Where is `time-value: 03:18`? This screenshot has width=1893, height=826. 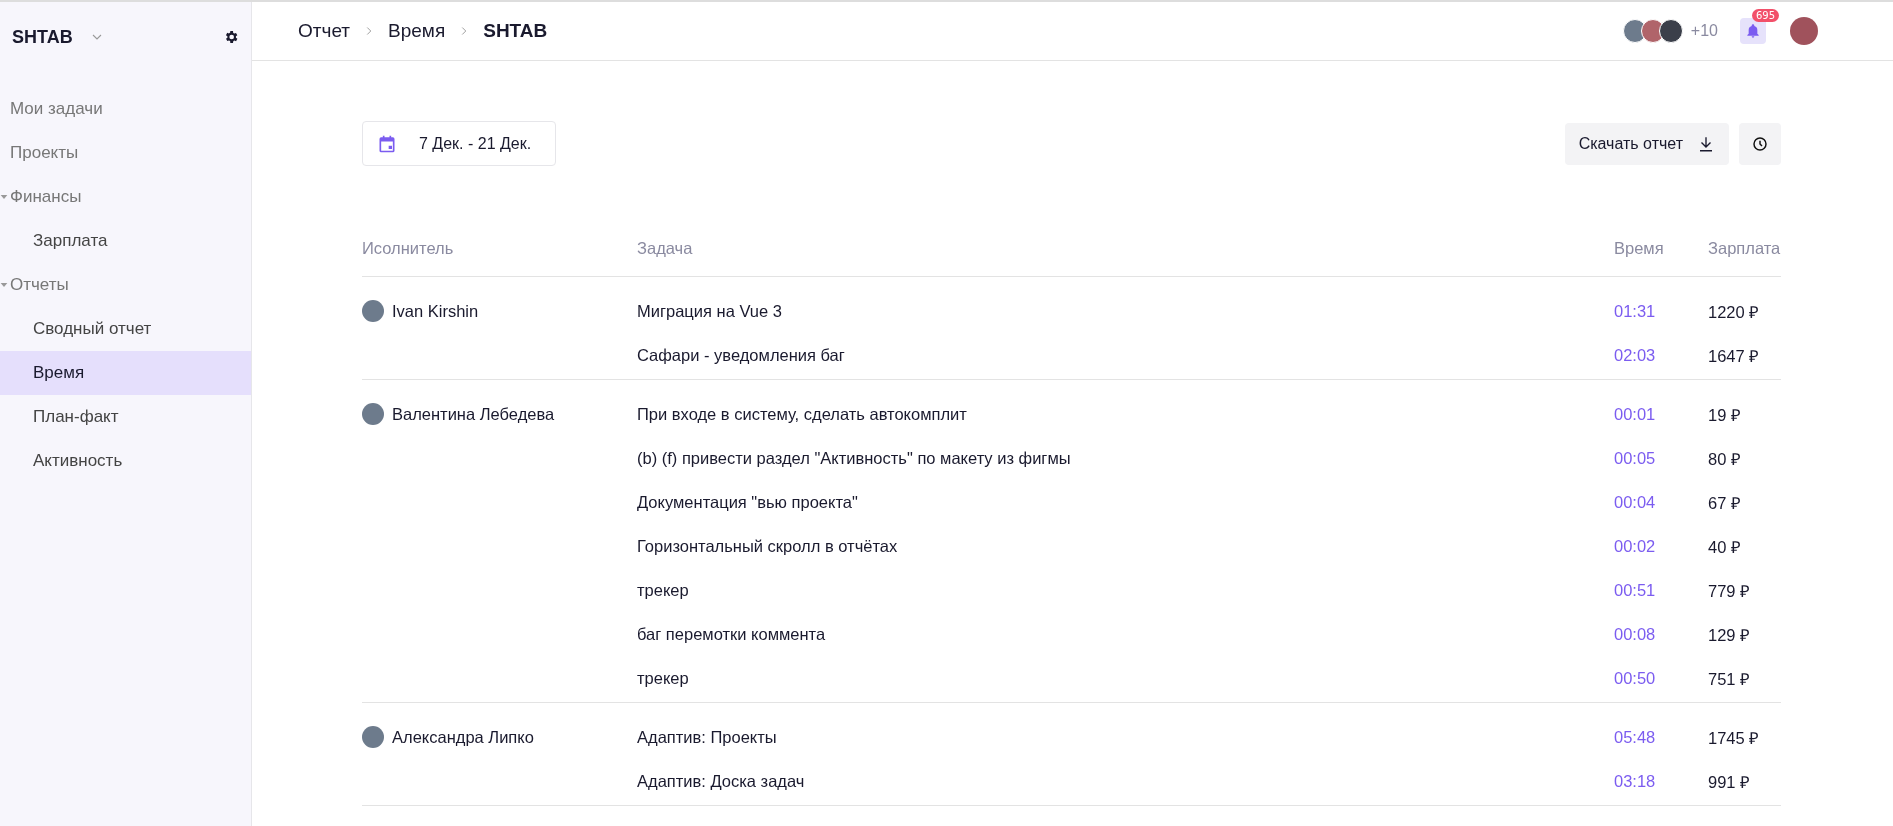
time-value: 03:18 is located at coordinates (1635, 781).